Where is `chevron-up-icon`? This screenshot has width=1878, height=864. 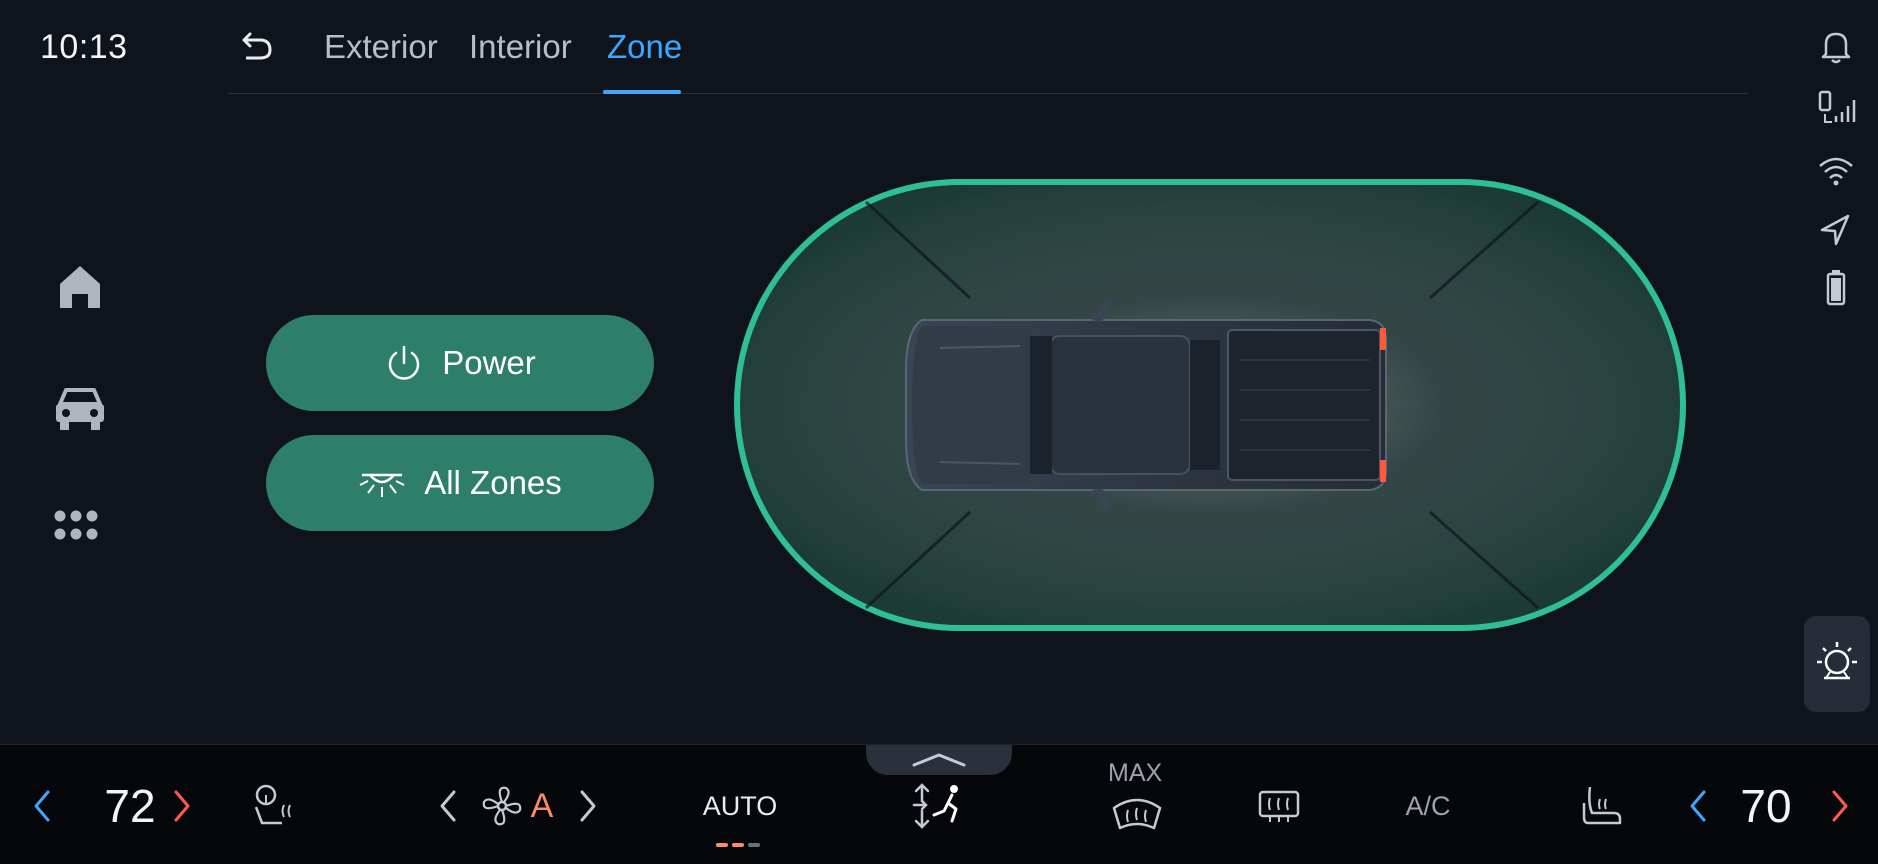 chevron-up-icon is located at coordinates (939, 760).